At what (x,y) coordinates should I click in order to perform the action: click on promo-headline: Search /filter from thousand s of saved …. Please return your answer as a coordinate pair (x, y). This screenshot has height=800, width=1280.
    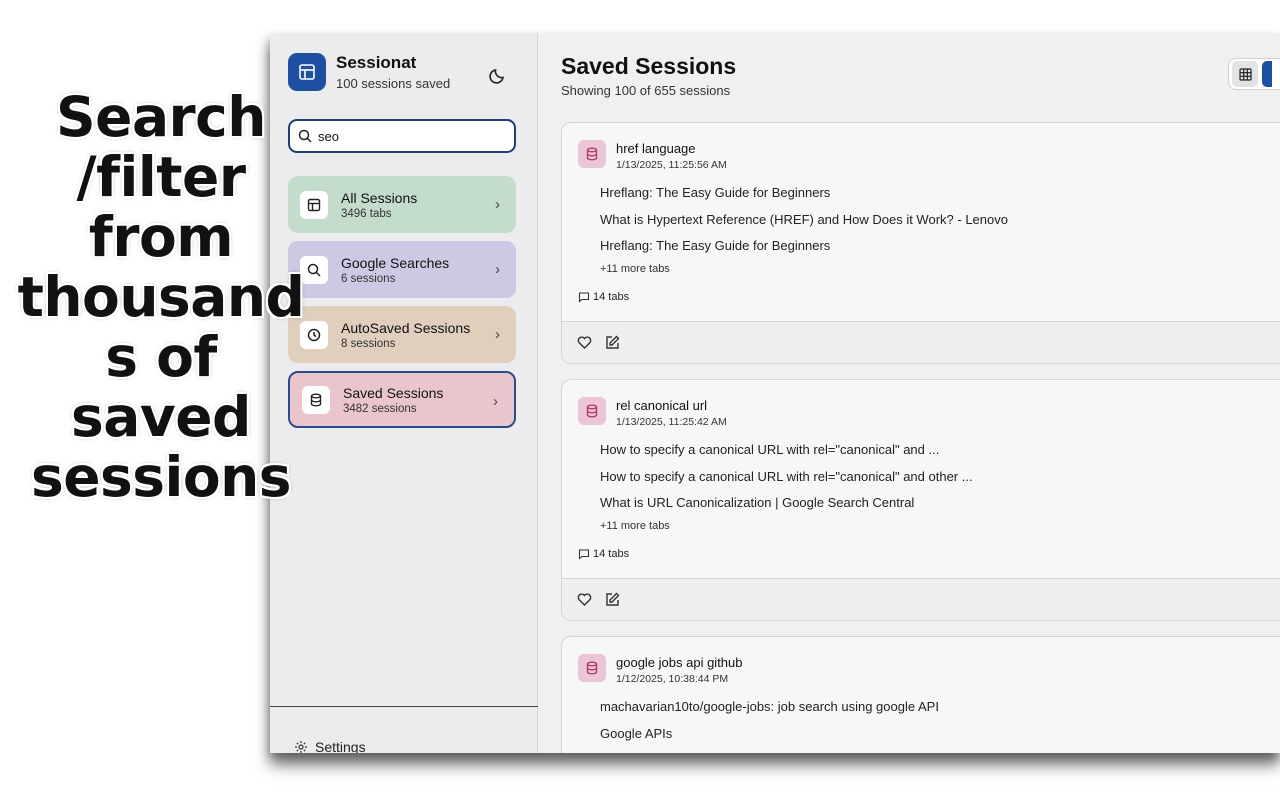
    Looking at the image, I should click on (161, 297).